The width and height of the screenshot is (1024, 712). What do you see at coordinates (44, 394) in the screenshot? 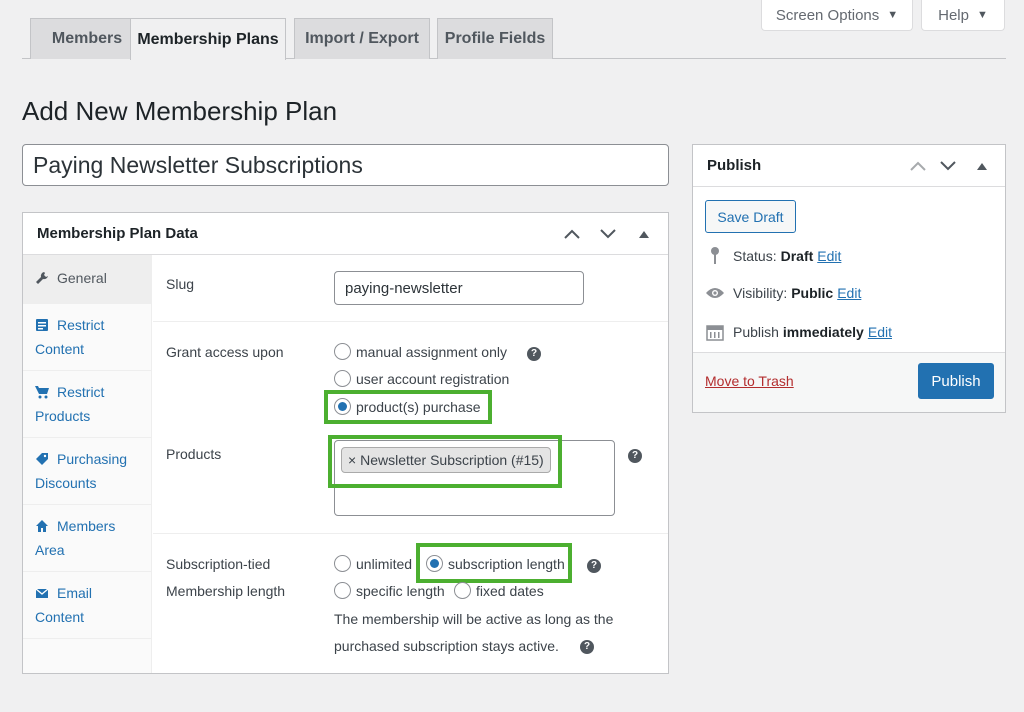
I see `cart-icon` at bounding box center [44, 394].